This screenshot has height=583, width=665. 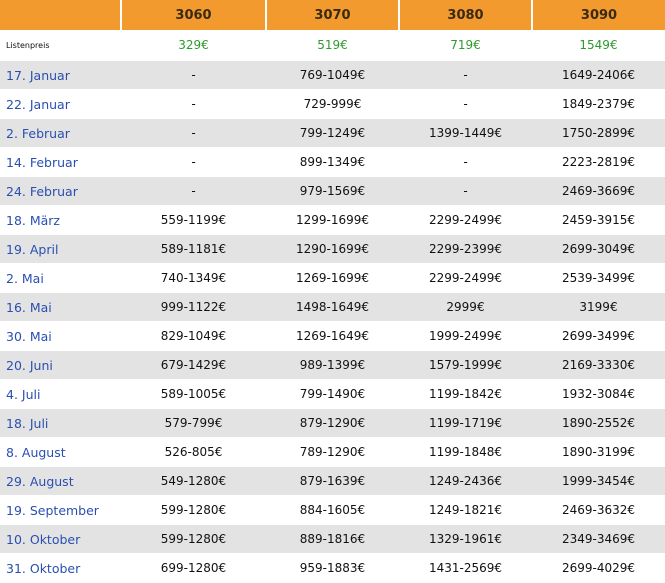 I want to click on table-row: 14. Februar -899-1349€ -2223-2819€, so click(x=332, y=162).